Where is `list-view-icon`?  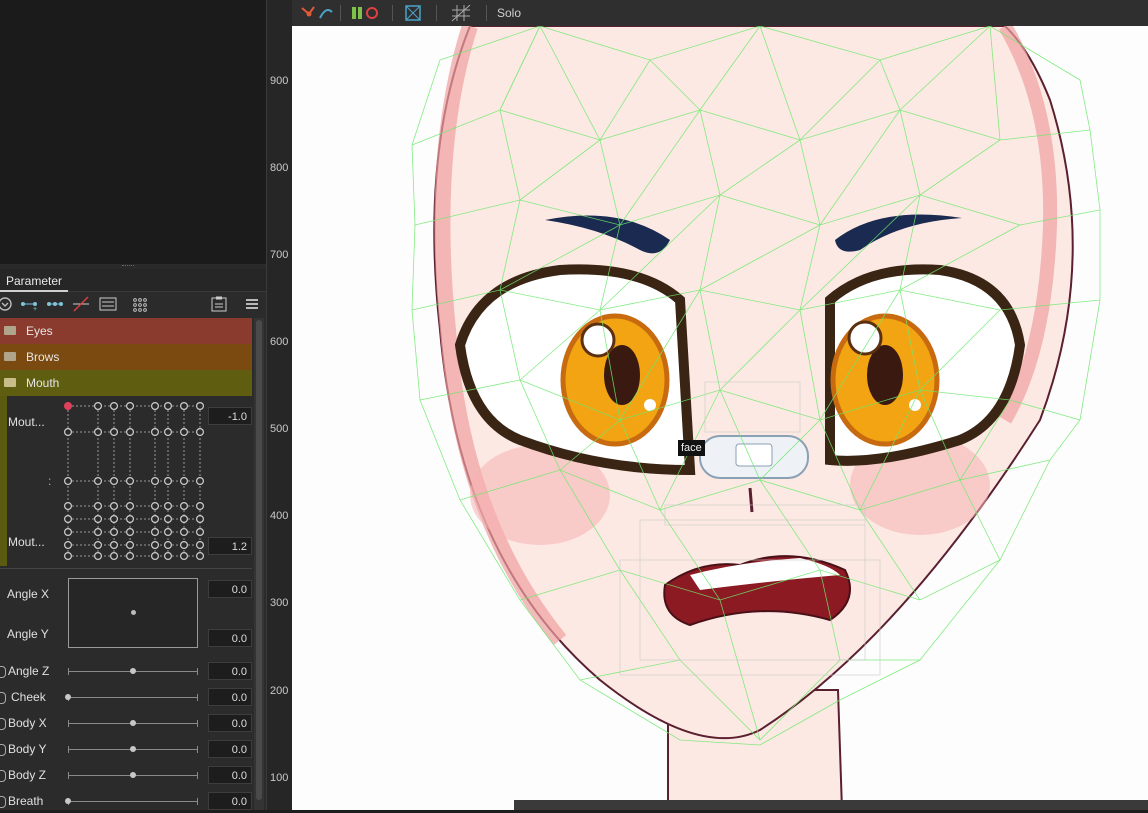
list-view-icon is located at coordinates (108, 304).